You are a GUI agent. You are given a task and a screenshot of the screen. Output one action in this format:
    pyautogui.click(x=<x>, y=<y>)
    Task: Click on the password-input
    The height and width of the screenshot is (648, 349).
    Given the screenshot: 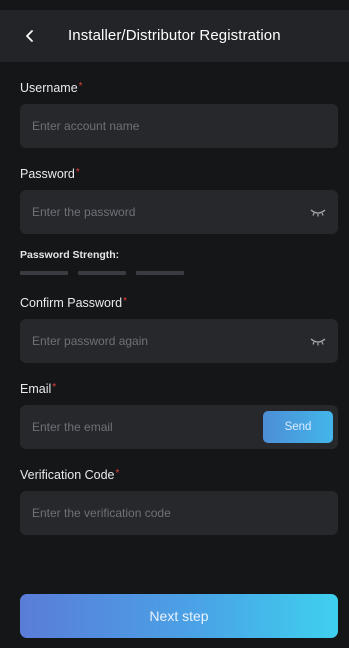 What is the action you would take?
    pyautogui.click(x=179, y=212)
    